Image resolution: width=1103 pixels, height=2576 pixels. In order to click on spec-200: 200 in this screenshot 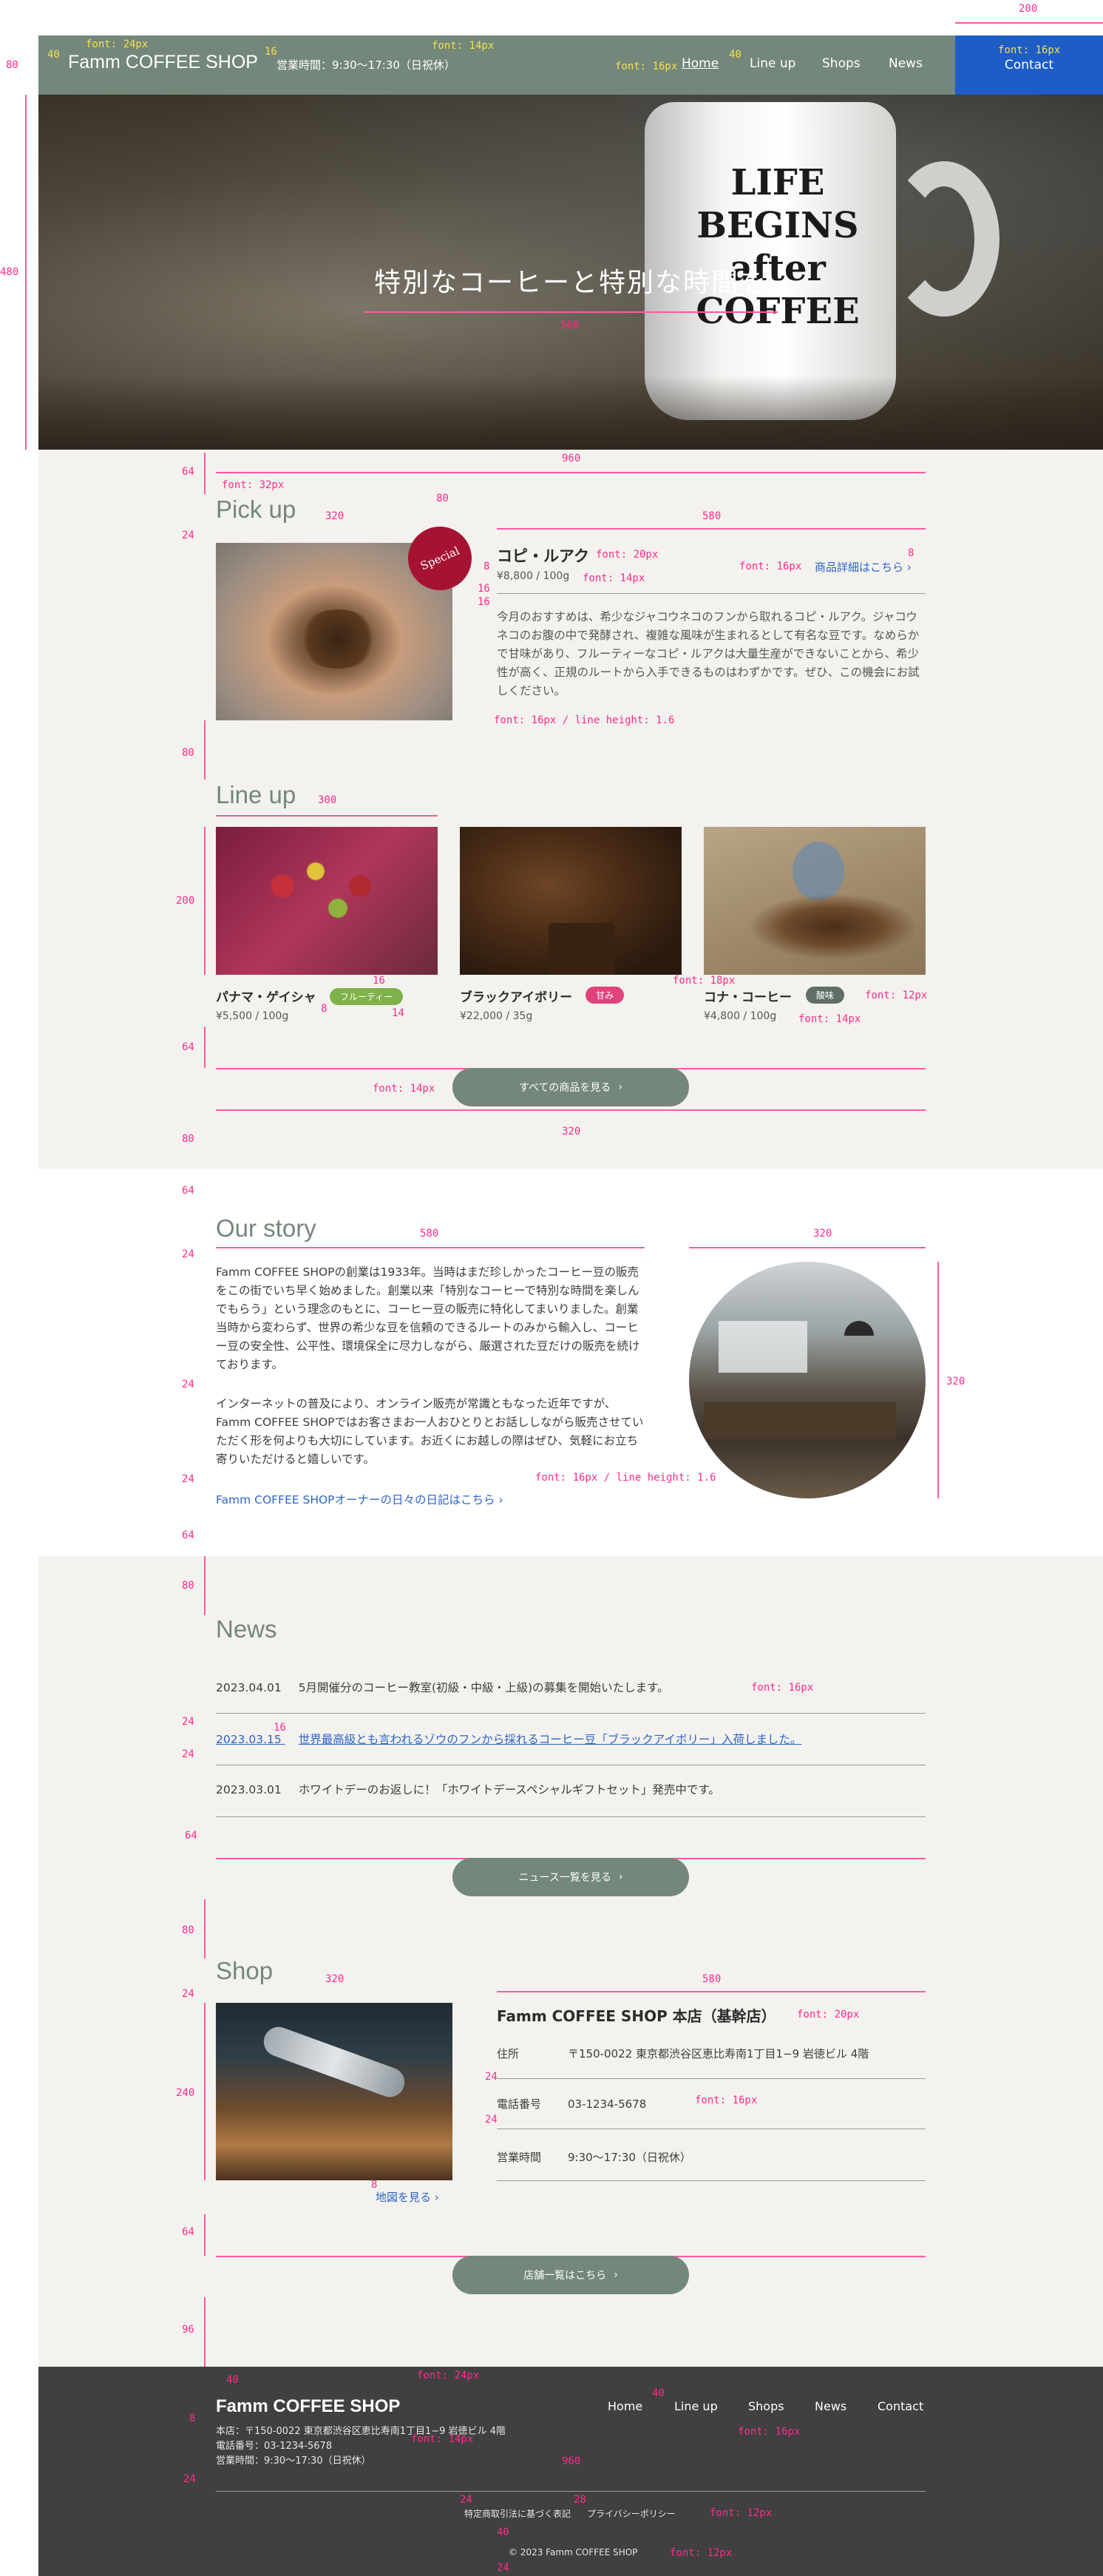, I will do `click(185, 901)`.